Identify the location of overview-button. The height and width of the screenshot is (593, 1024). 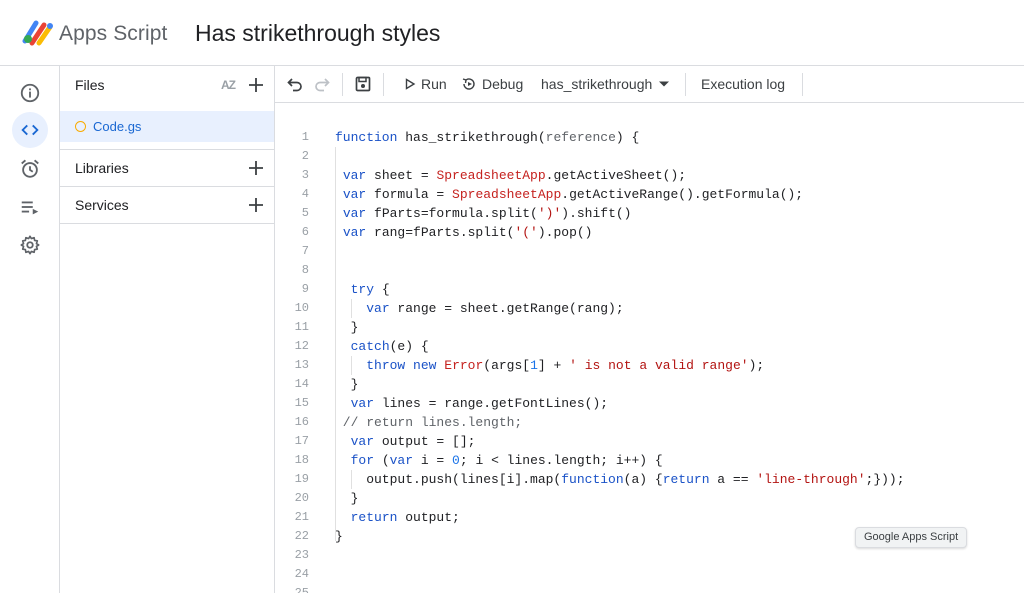
(30, 93).